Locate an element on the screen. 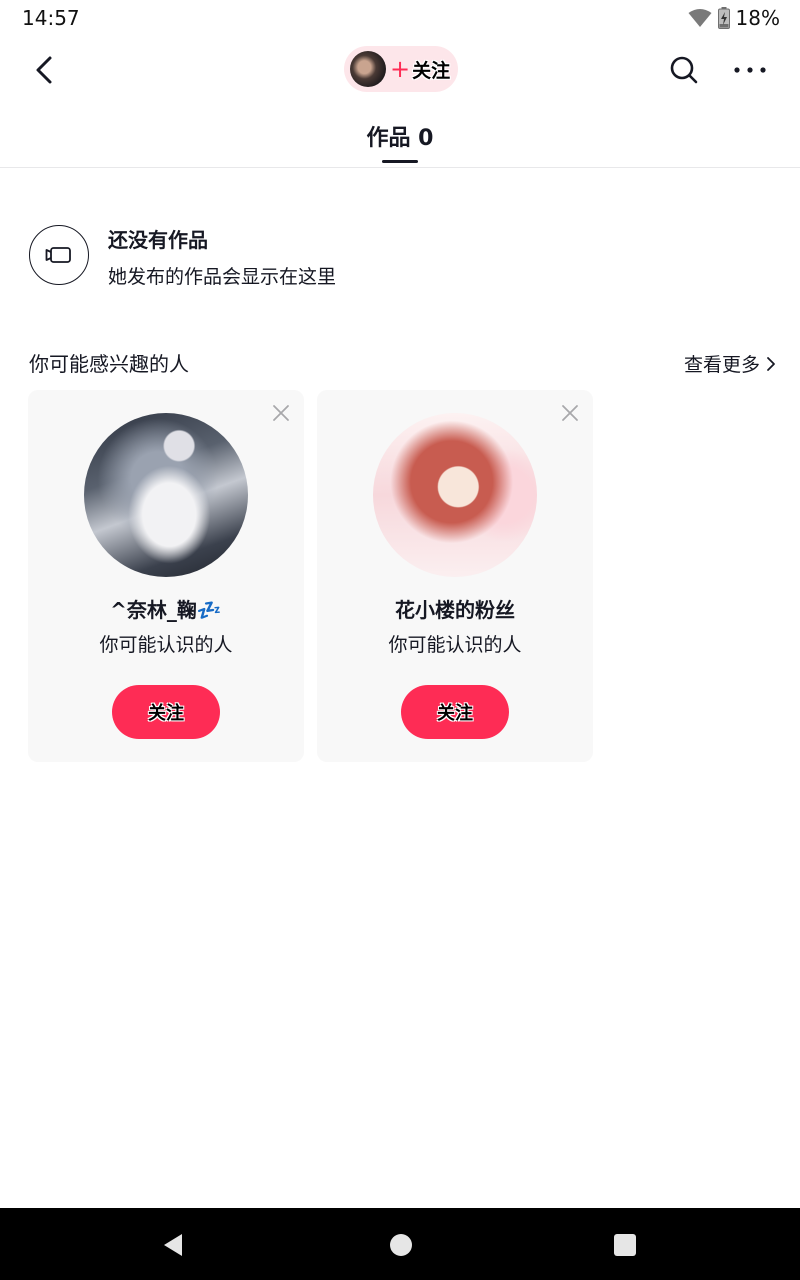 This screenshot has width=800, height=1280. plus-icon: + is located at coordinates (400, 69).